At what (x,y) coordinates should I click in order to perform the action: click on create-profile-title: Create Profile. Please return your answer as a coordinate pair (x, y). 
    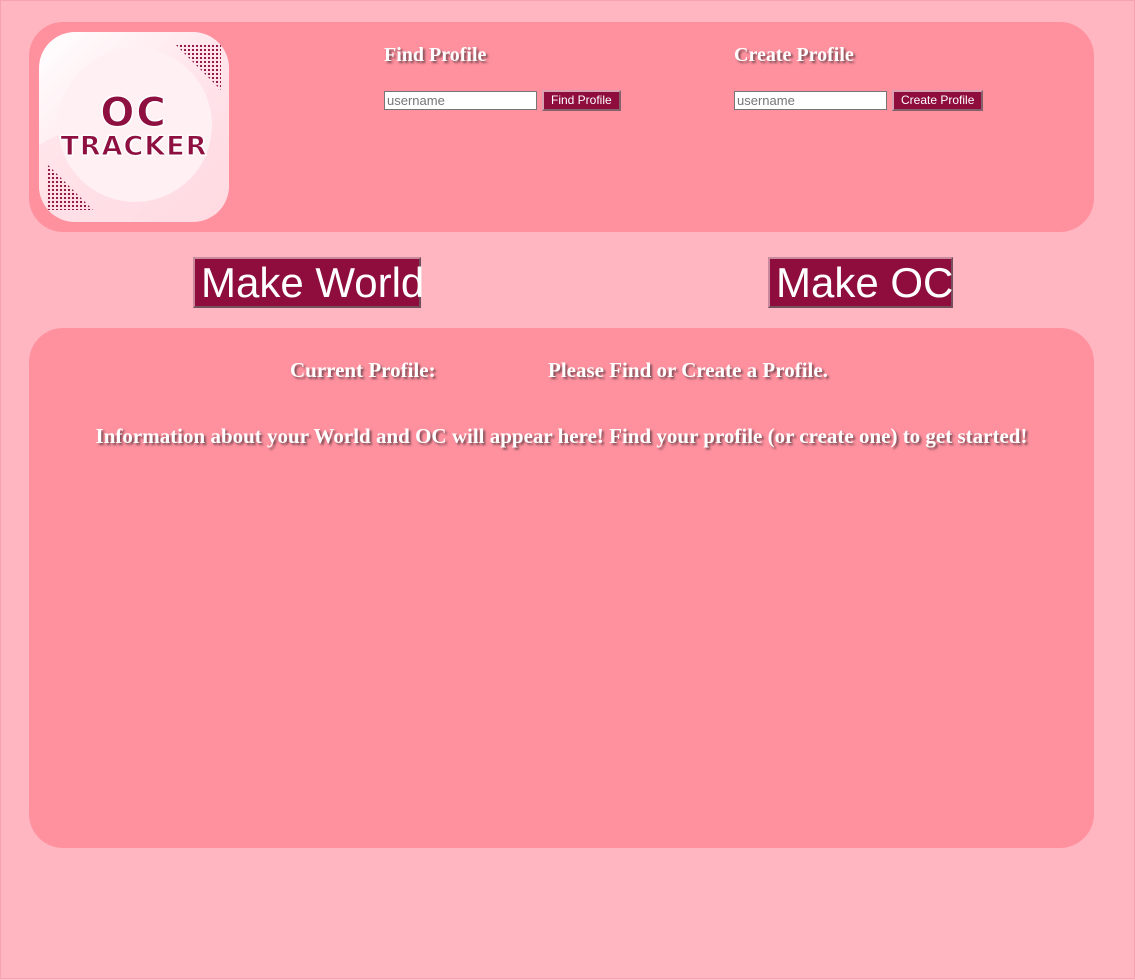
    Looking at the image, I should click on (794, 55).